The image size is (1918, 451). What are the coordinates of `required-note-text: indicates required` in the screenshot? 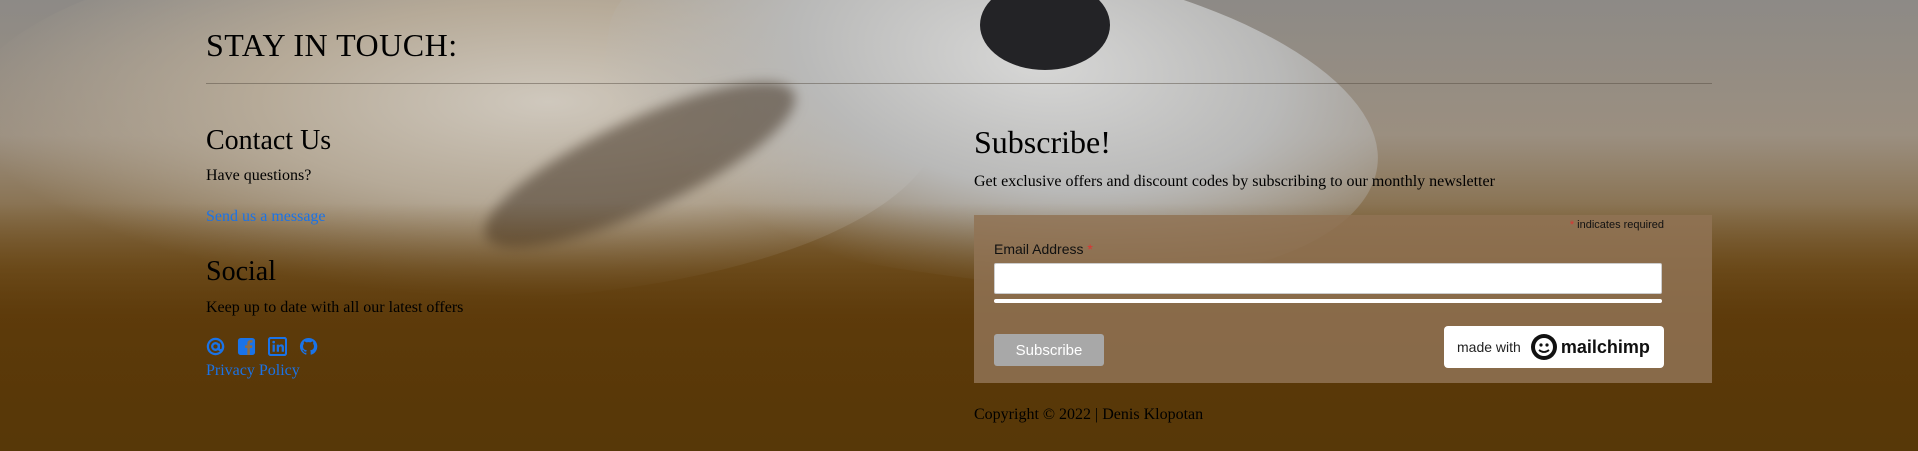 It's located at (1620, 225).